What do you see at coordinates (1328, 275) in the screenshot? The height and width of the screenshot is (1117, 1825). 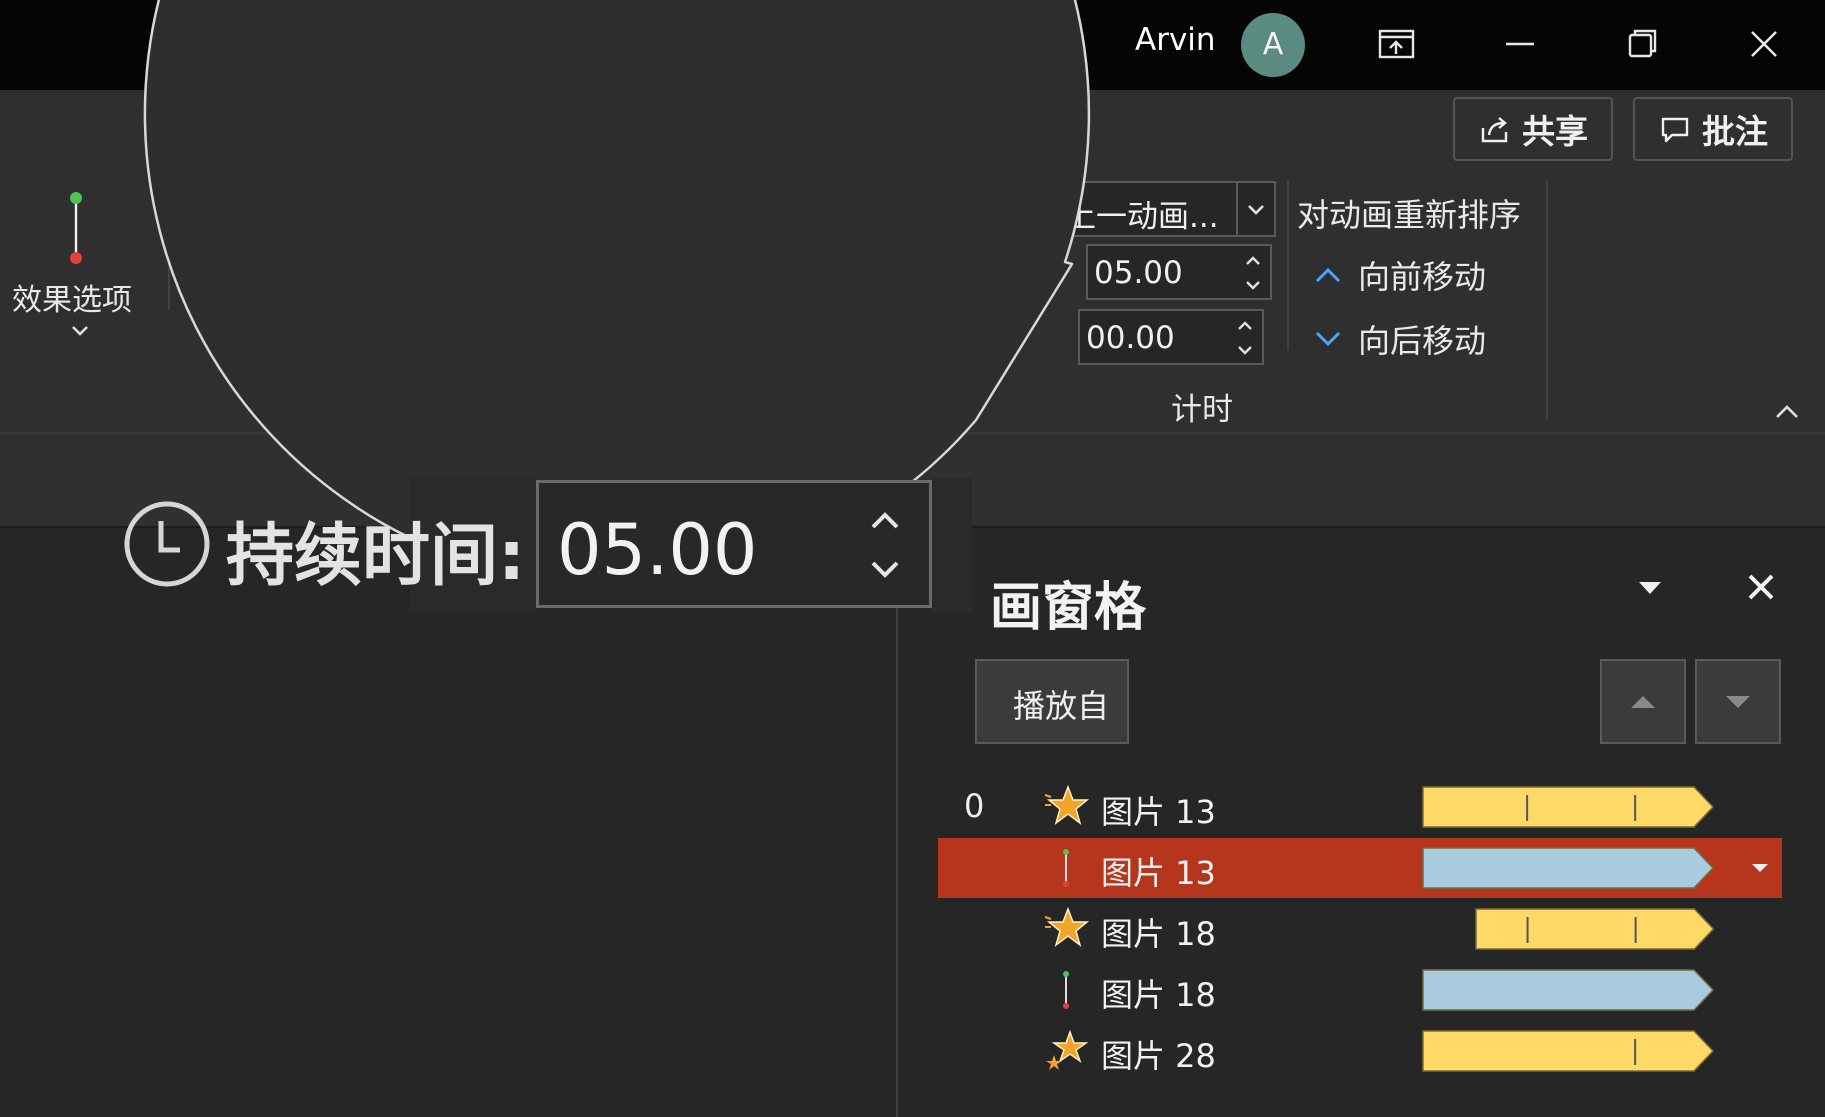 I see `chevron-up-icon` at bounding box center [1328, 275].